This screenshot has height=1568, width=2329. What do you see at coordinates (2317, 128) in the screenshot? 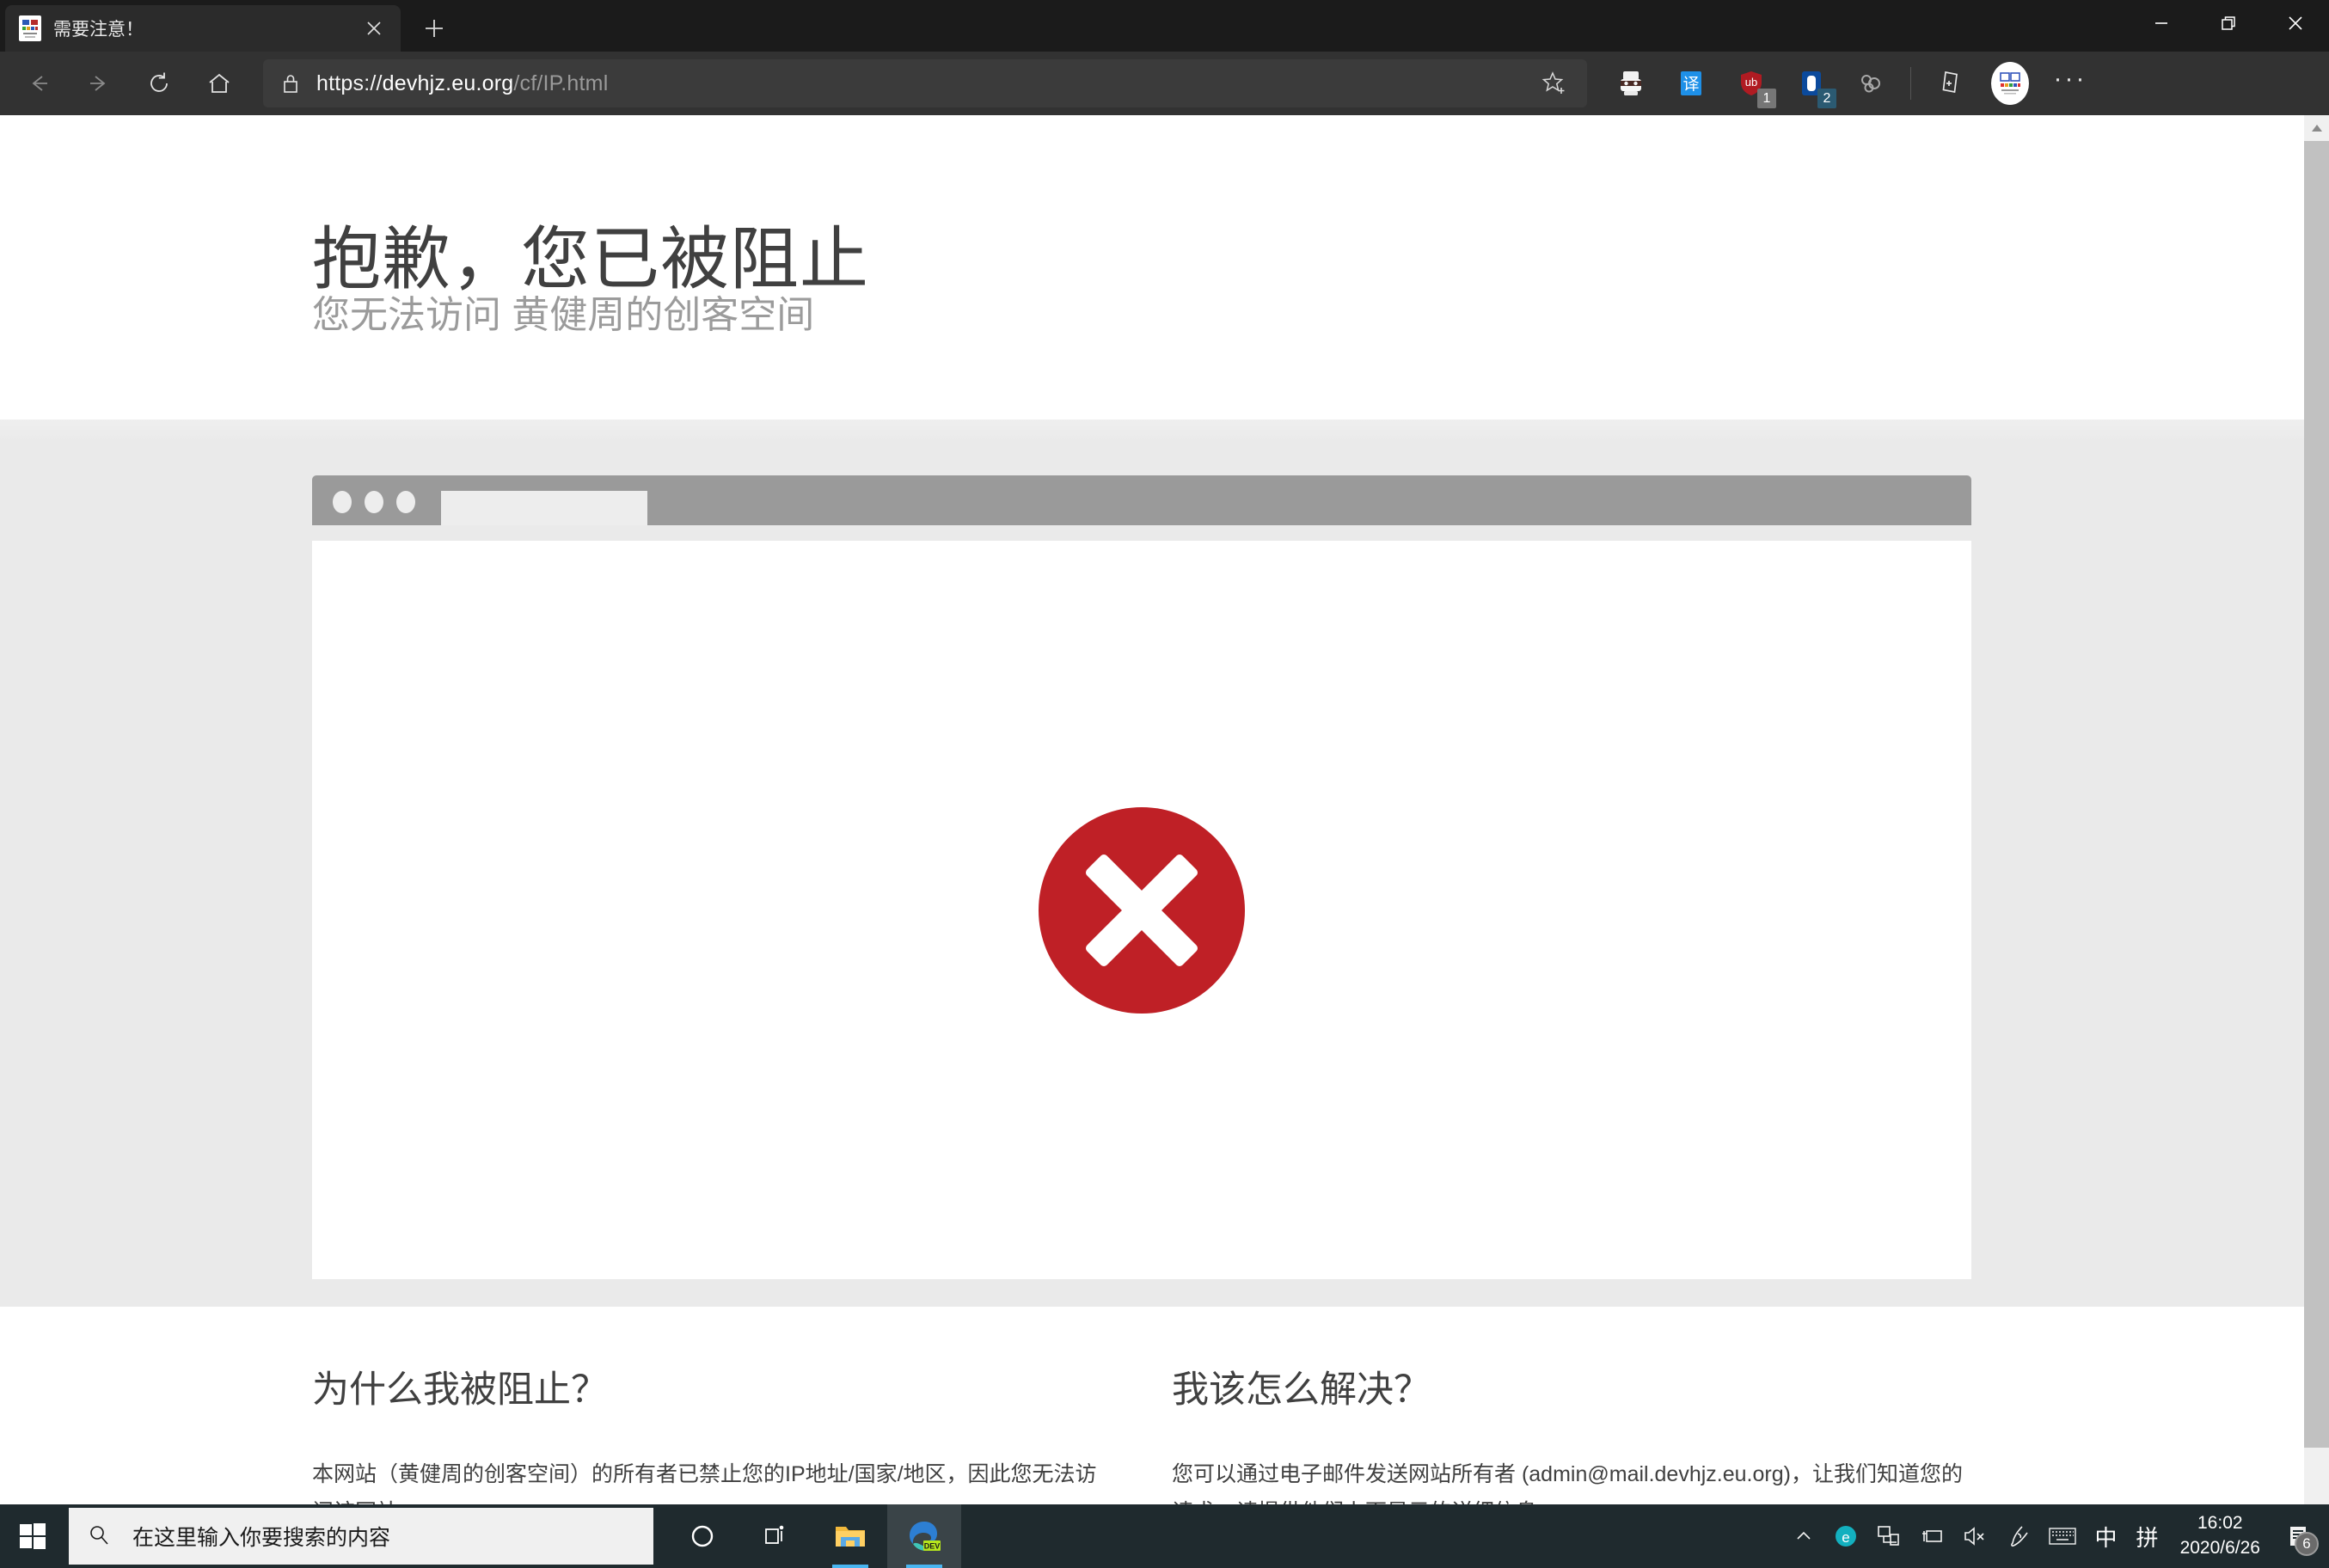
I see `scroll-up-arrow` at bounding box center [2317, 128].